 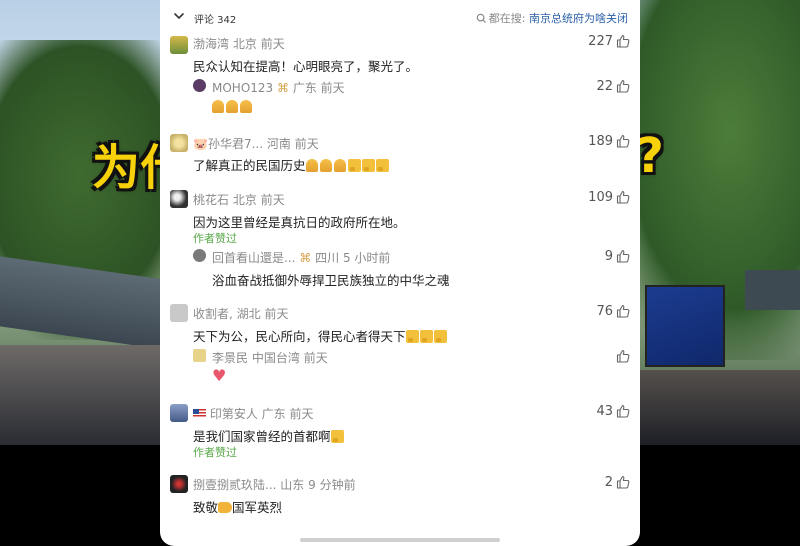 What do you see at coordinates (273, 414) in the screenshot?
I see `location: 广东` at bounding box center [273, 414].